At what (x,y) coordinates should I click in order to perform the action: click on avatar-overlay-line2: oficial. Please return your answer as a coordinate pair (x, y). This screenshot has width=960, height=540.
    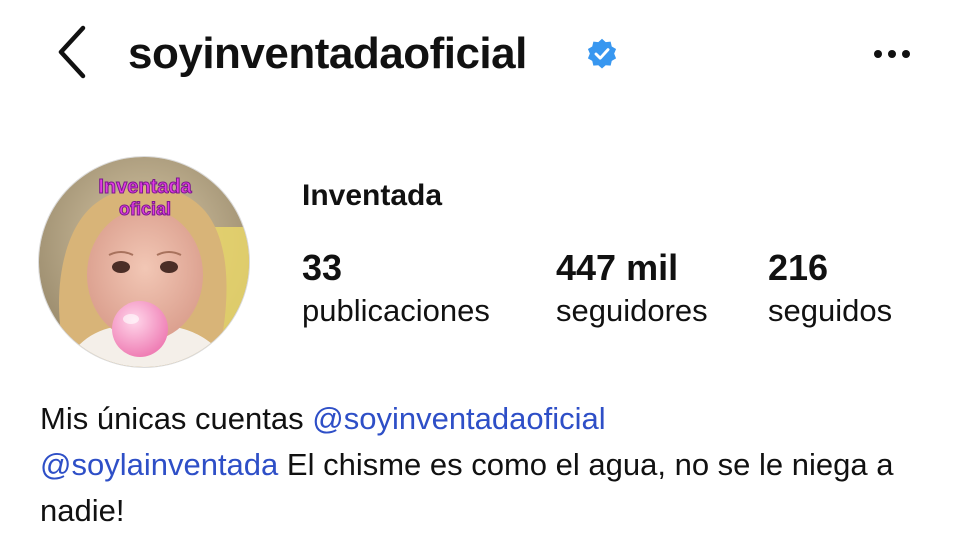
    Looking at the image, I should click on (145, 209).